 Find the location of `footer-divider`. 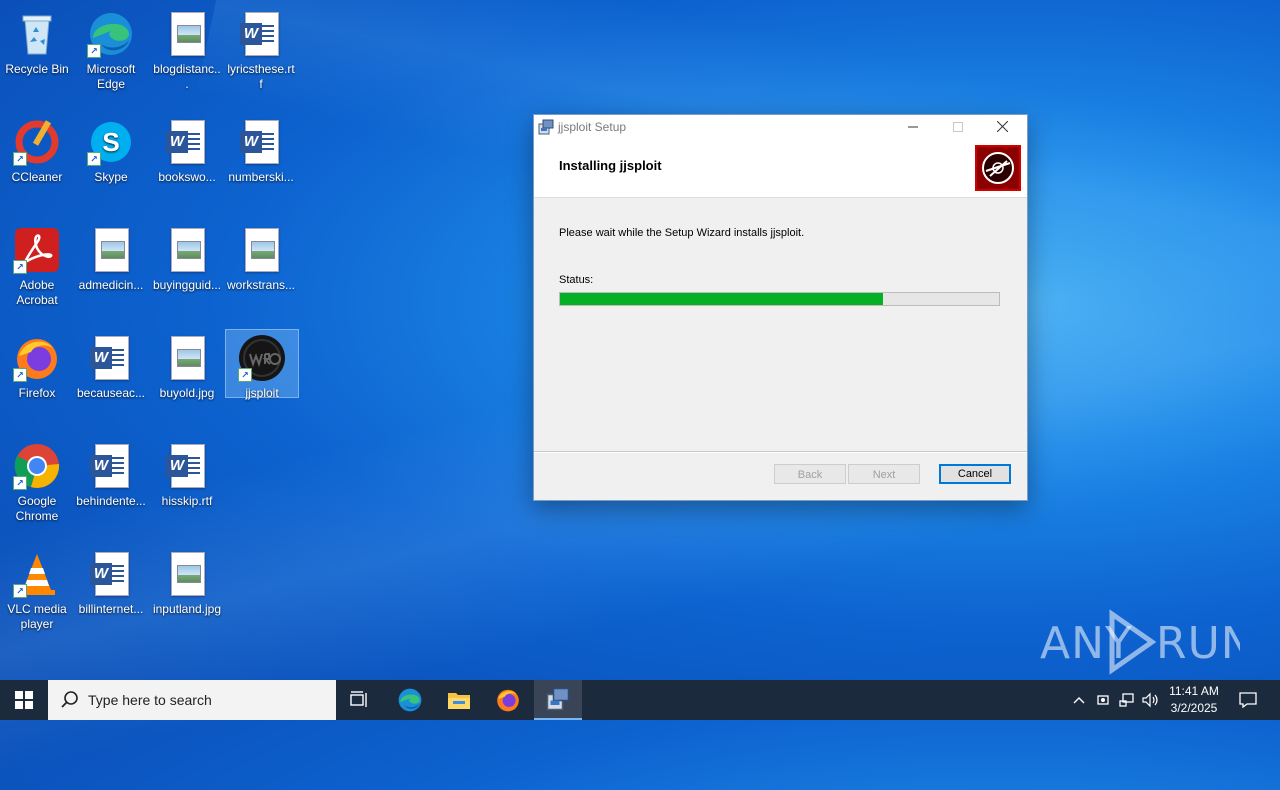

footer-divider is located at coordinates (780, 452).